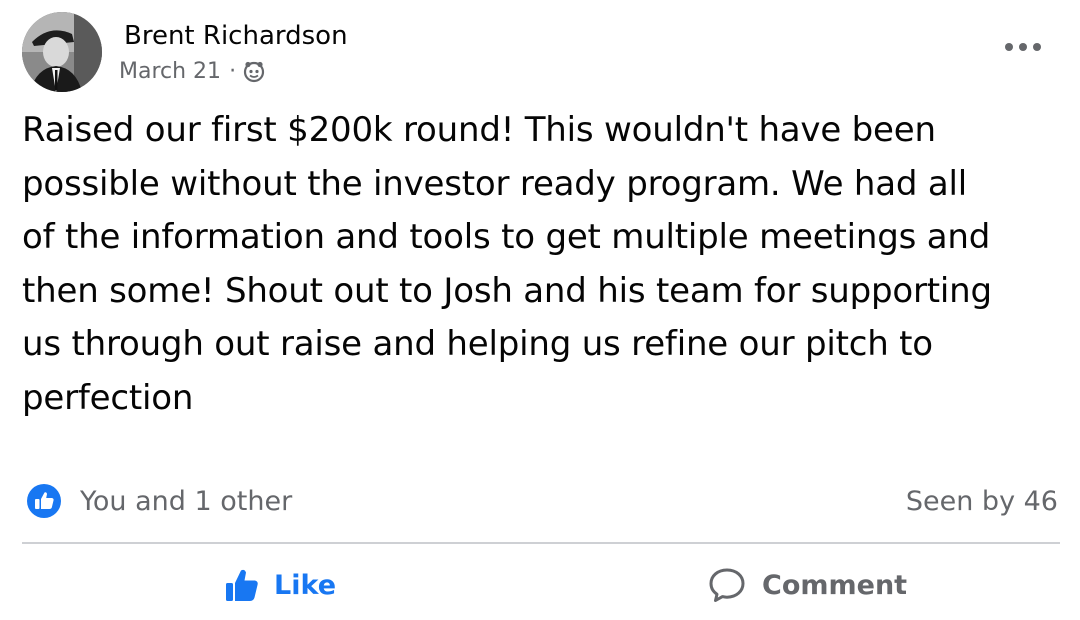 The width and height of the screenshot is (1080, 620). I want to click on seen-by-count: Seen by 46, so click(982, 501).